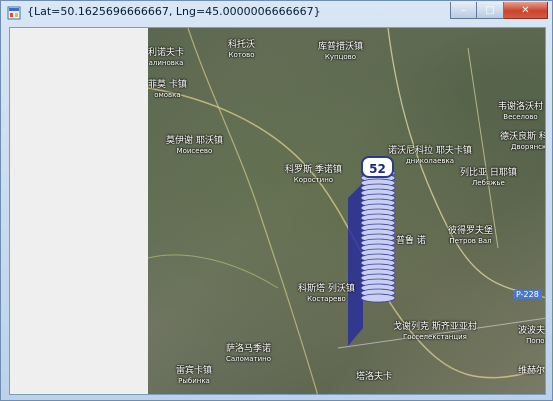  What do you see at coordinates (167, 85) in the screenshot?
I see `place-zh: 菲莫 卡镇` at bounding box center [167, 85].